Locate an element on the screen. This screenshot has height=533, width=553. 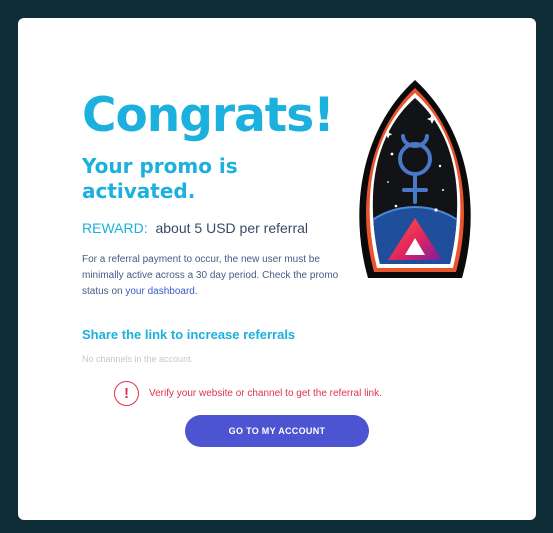
rocket-venus-badge-icon is located at coordinates (415, 179).